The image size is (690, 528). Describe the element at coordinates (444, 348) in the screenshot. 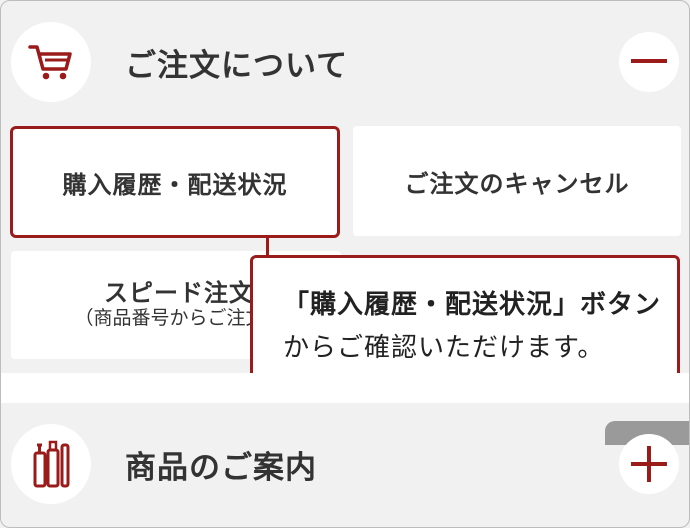

I see `callout-line-2: からご確認いただけます。` at that location.